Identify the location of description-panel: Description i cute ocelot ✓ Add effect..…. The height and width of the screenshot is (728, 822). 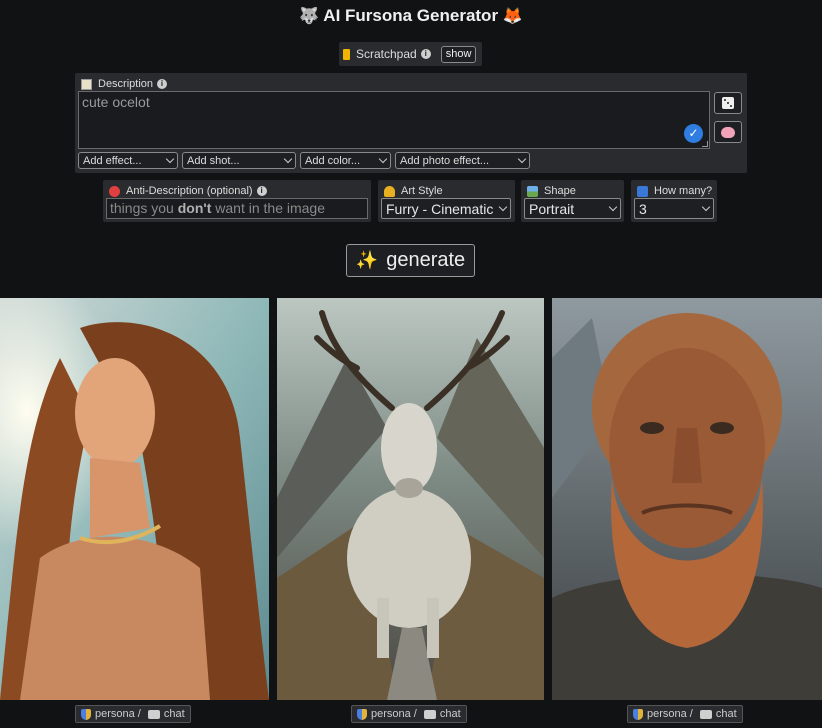
(411, 123).